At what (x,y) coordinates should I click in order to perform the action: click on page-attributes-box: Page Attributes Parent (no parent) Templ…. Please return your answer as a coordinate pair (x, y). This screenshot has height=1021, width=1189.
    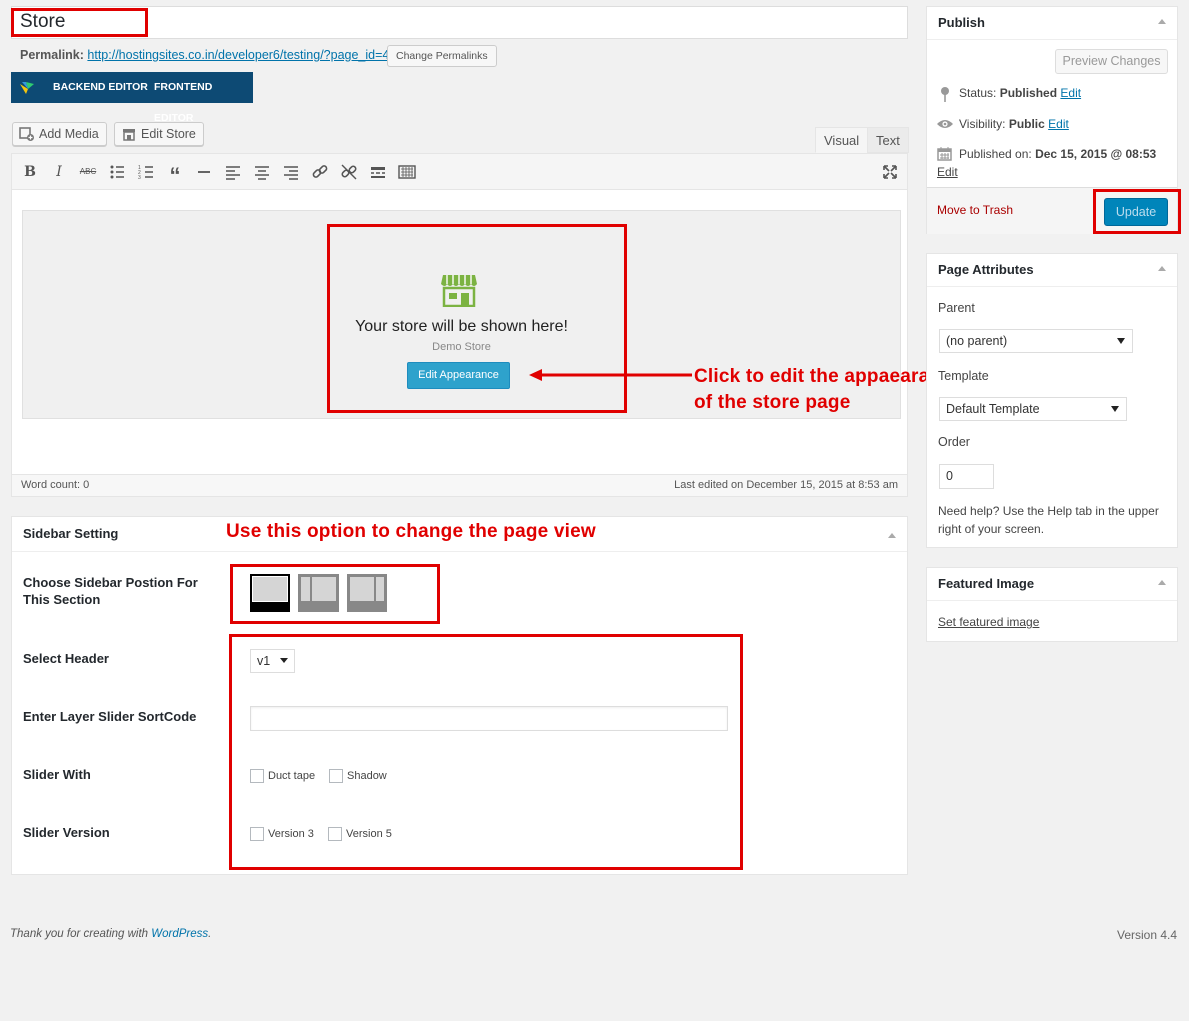
    Looking at the image, I should click on (1052, 400).